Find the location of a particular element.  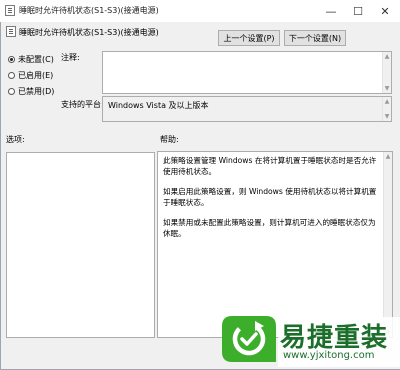

close-button: ✕ is located at coordinates (385, 11).